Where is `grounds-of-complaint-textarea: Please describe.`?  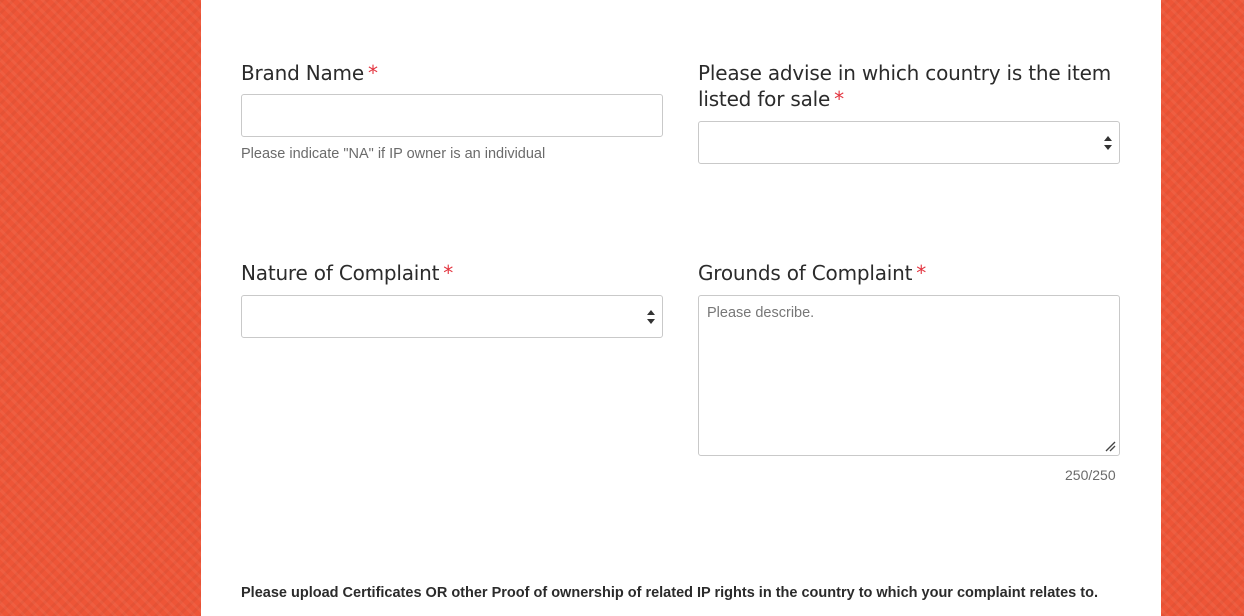
grounds-of-complaint-textarea: Please describe. is located at coordinates (909, 375).